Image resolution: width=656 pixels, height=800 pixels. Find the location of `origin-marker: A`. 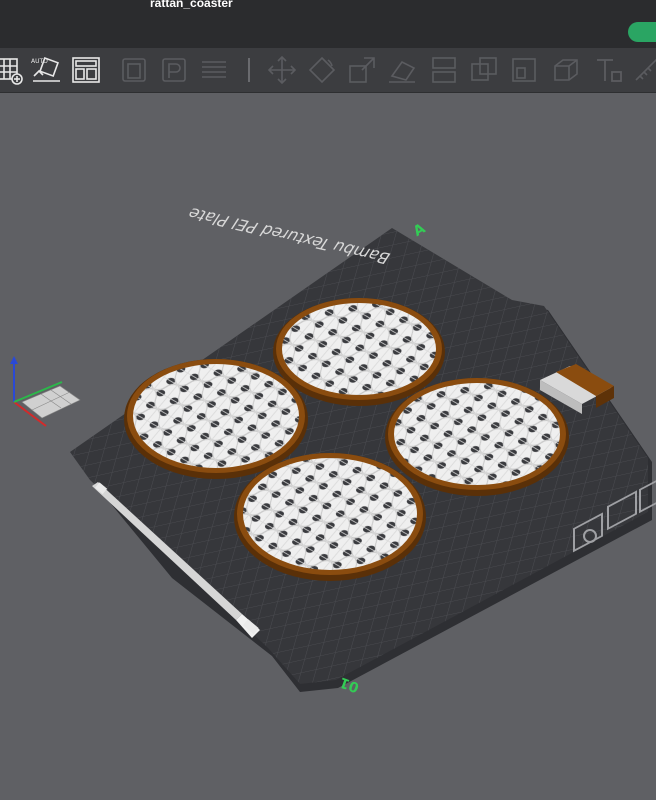

origin-marker: A is located at coordinates (420, 230).